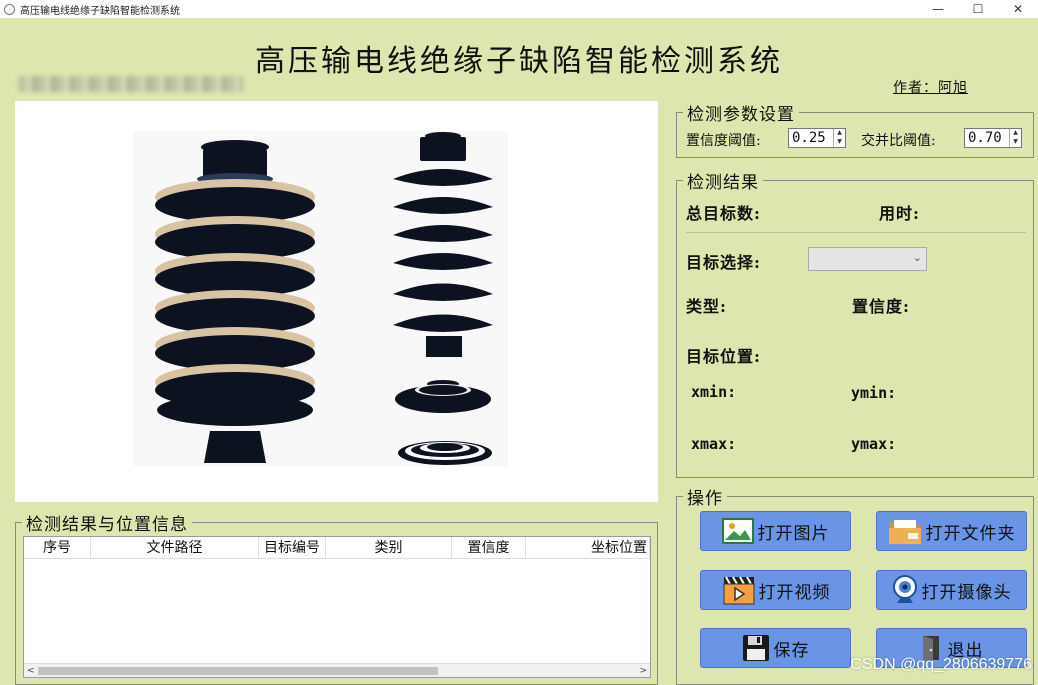 This screenshot has width=1038, height=685. What do you see at coordinates (705, 499) in the screenshot?
I see `operations-legend: 操作` at bounding box center [705, 499].